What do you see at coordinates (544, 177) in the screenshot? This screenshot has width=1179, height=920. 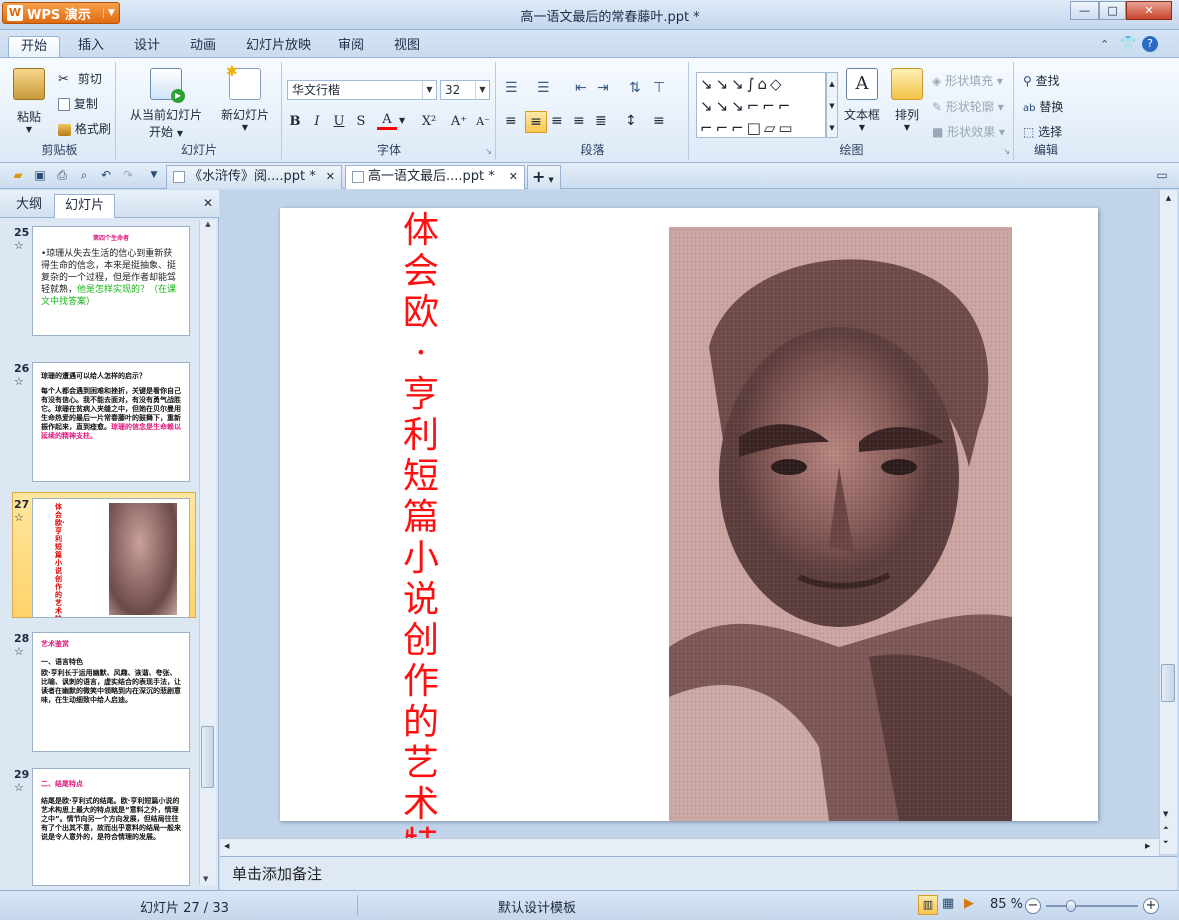 I see `new-tab-button: + ▼` at bounding box center [544, 177].